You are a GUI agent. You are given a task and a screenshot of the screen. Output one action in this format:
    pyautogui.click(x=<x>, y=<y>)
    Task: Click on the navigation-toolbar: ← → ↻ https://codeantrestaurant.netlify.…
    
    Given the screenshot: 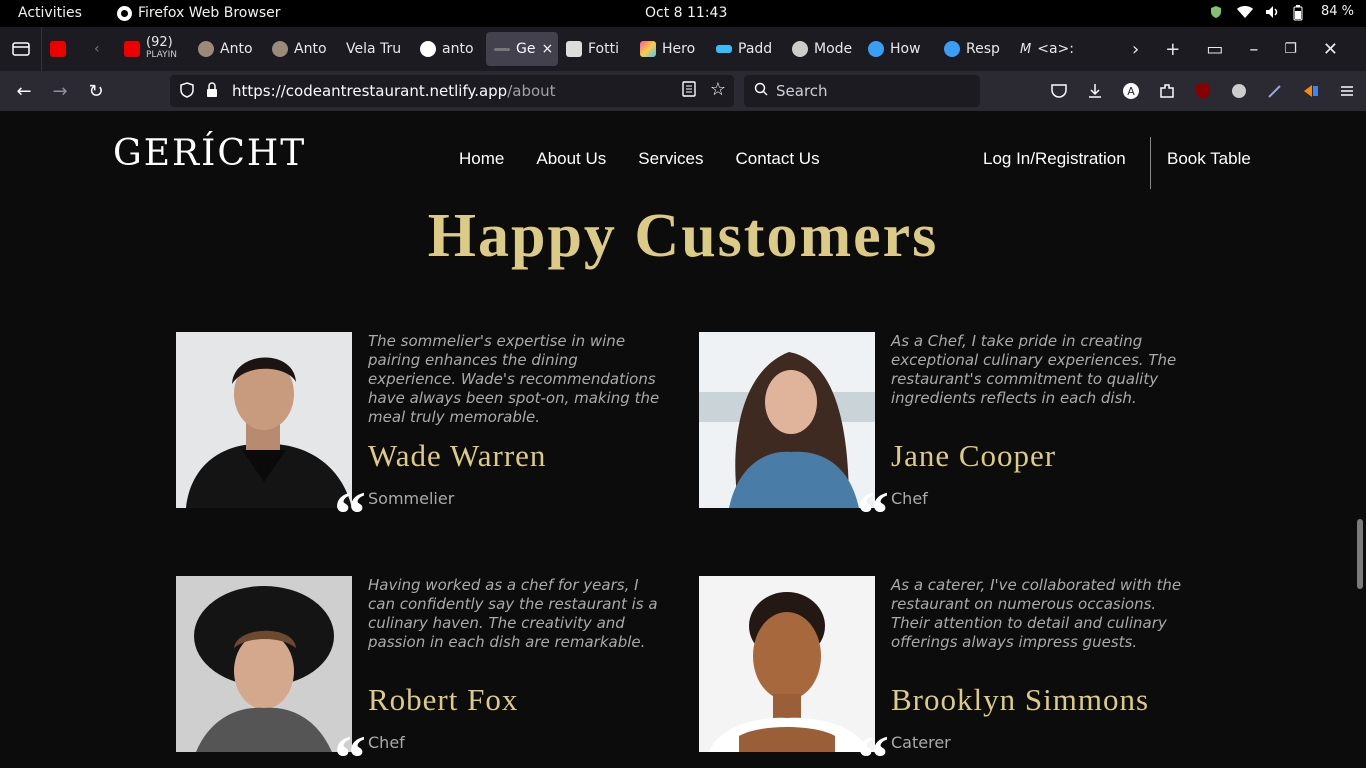 What is the action you would take?
    pyautogui.click(x=683, y=91)
    